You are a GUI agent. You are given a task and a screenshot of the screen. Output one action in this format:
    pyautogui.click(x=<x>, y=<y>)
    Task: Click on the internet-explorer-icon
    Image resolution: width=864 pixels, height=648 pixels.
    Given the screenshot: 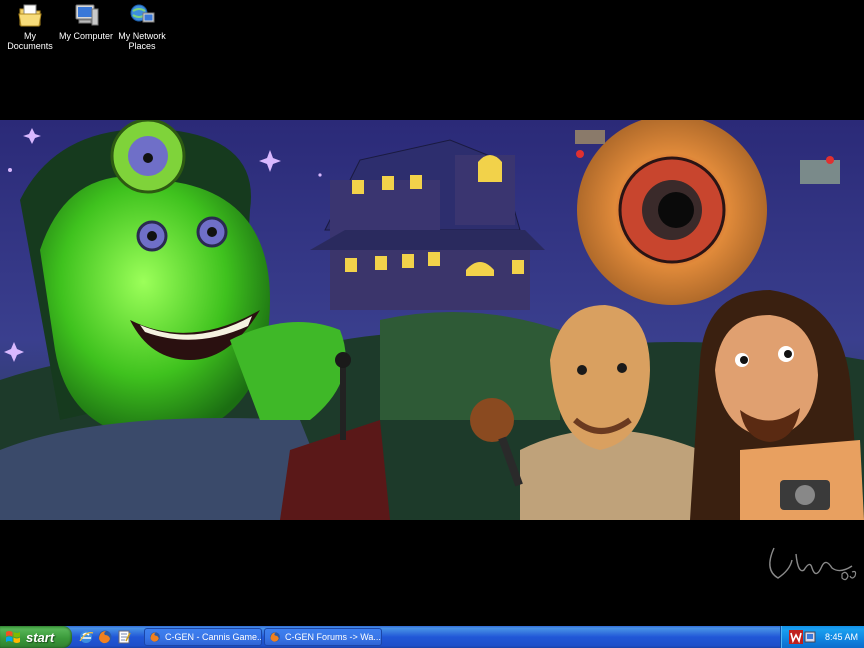 What is the action you would take?
    pyautogui.click(x=86, y=637)
    